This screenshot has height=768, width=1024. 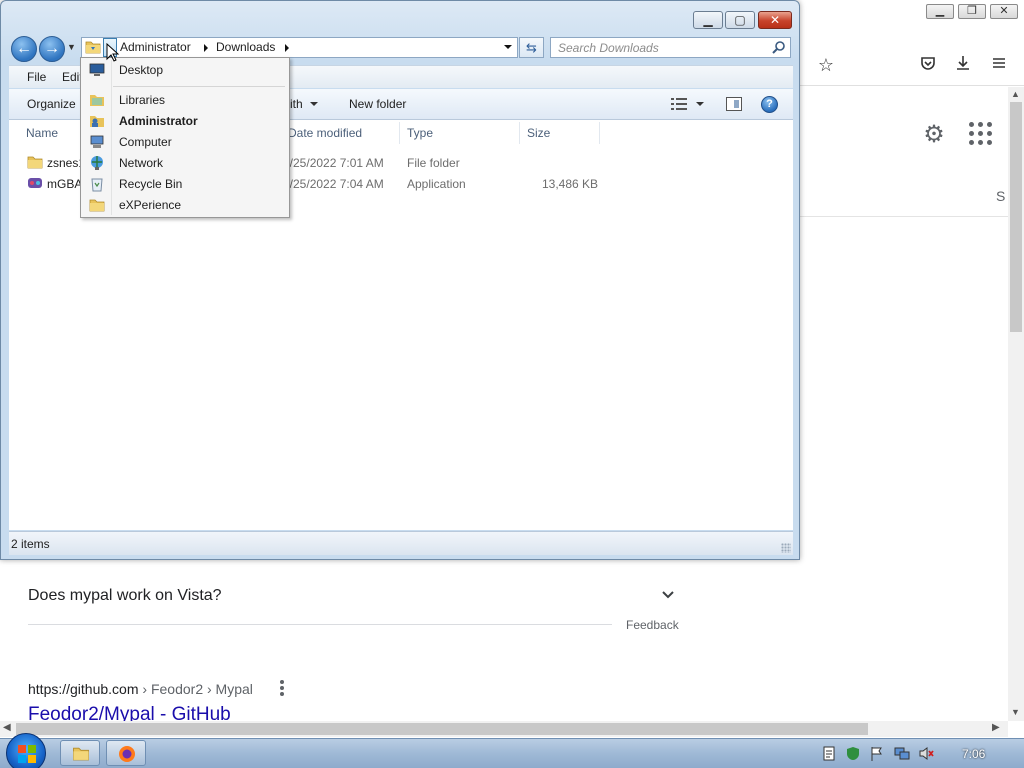 I want to click on flag-icon, so click(x=877, y=753).